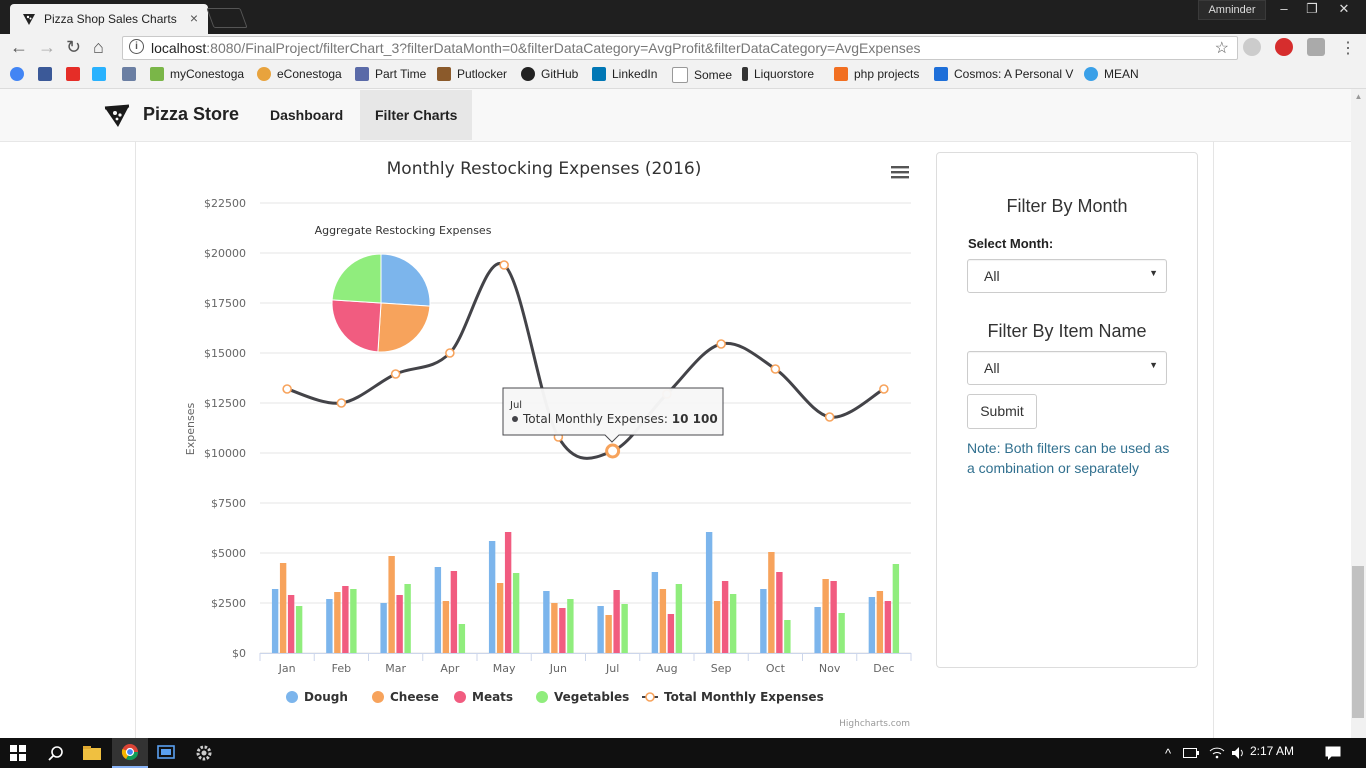 Image resolution: width=1366 pixels, height=768 pixels. Describe the element at coordinates (562, 630) in the screenshot. I see `bar-meats-jun` at that location.